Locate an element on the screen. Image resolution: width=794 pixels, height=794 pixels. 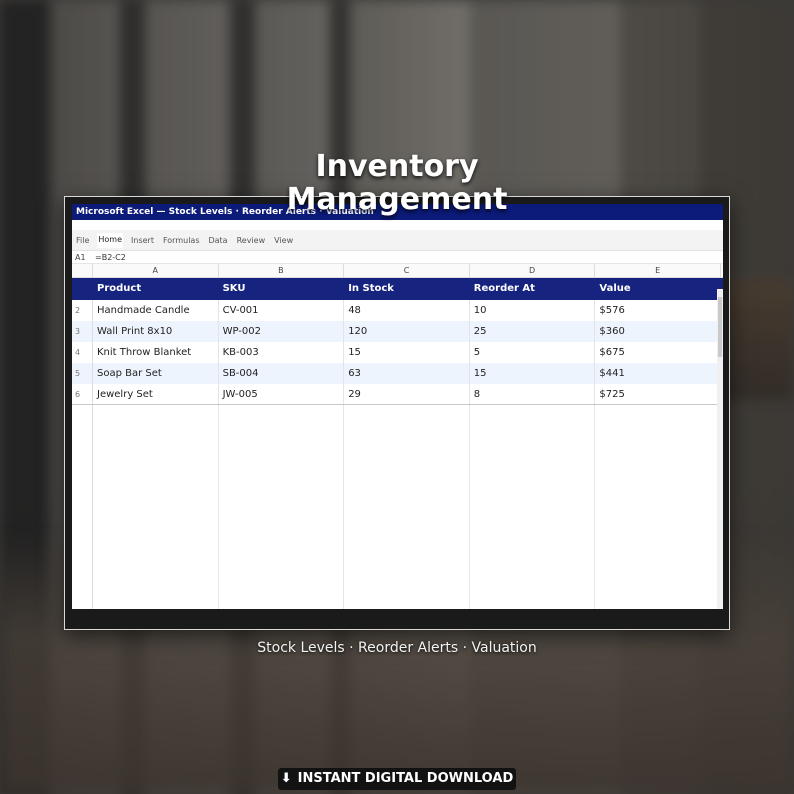
tab-home: Home is located at coordinates (110, 240).